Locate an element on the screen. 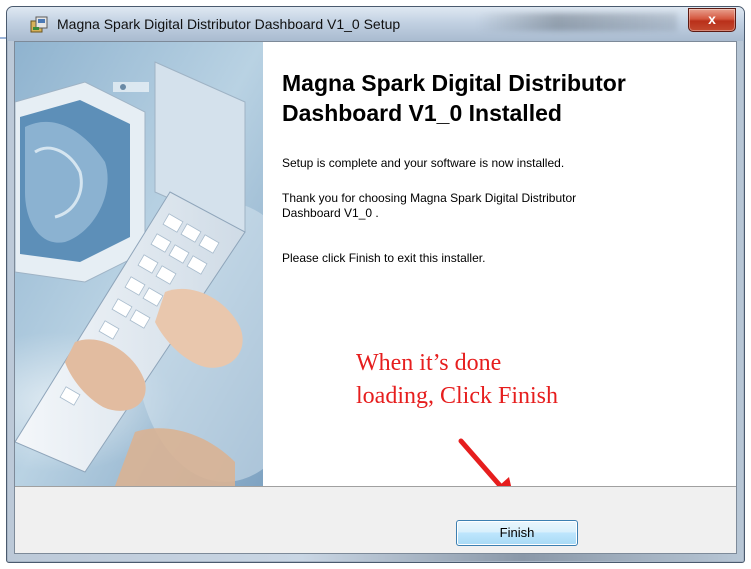 This screenshot has height=569, width=751. close-icon: x is located at coordinates (712, 19).